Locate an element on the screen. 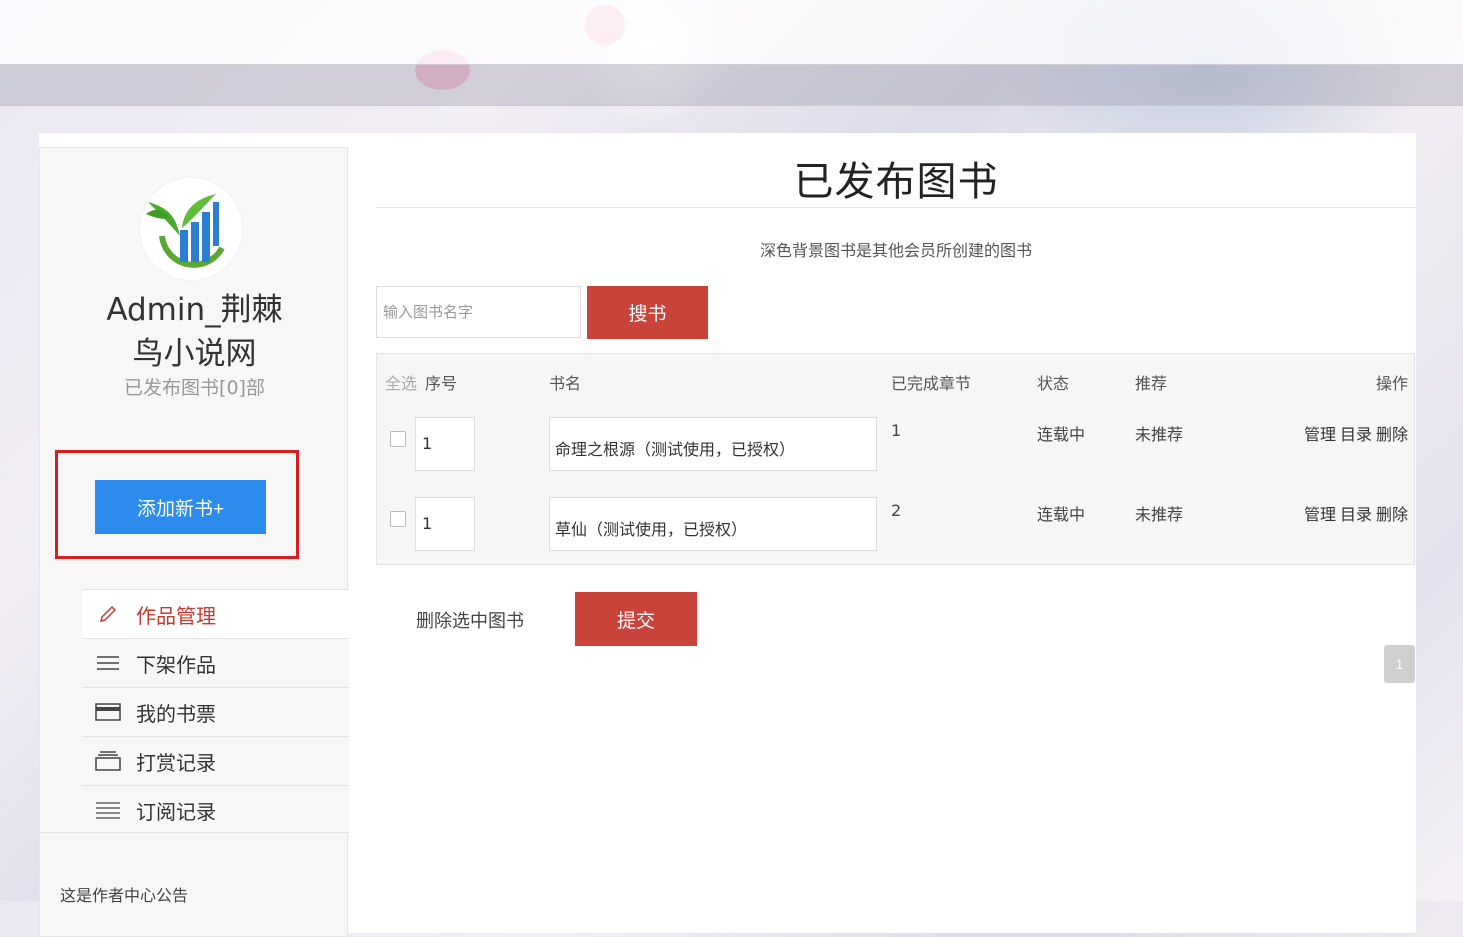  chapters-header: 已完成章节 is located at coordinates (931, 383).